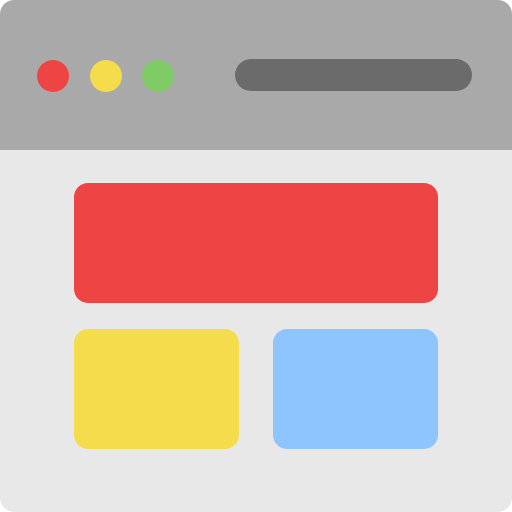 This screenshot has width=512, height=512. I want to click on address-bar, so click(353, 75).